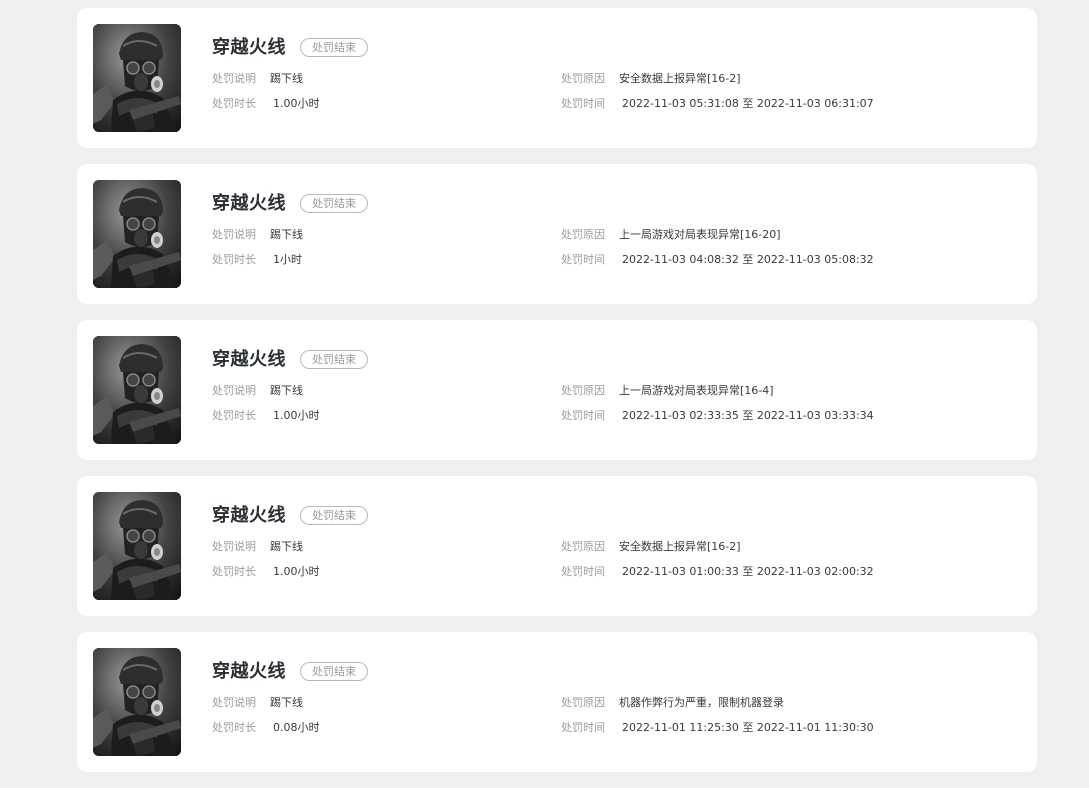 This screenshot has height=788, width=1089. What do you see at coordinates (287, 259) in the screenshot?
I see `duration-value: 1小时` at bounding box center [287, 259].